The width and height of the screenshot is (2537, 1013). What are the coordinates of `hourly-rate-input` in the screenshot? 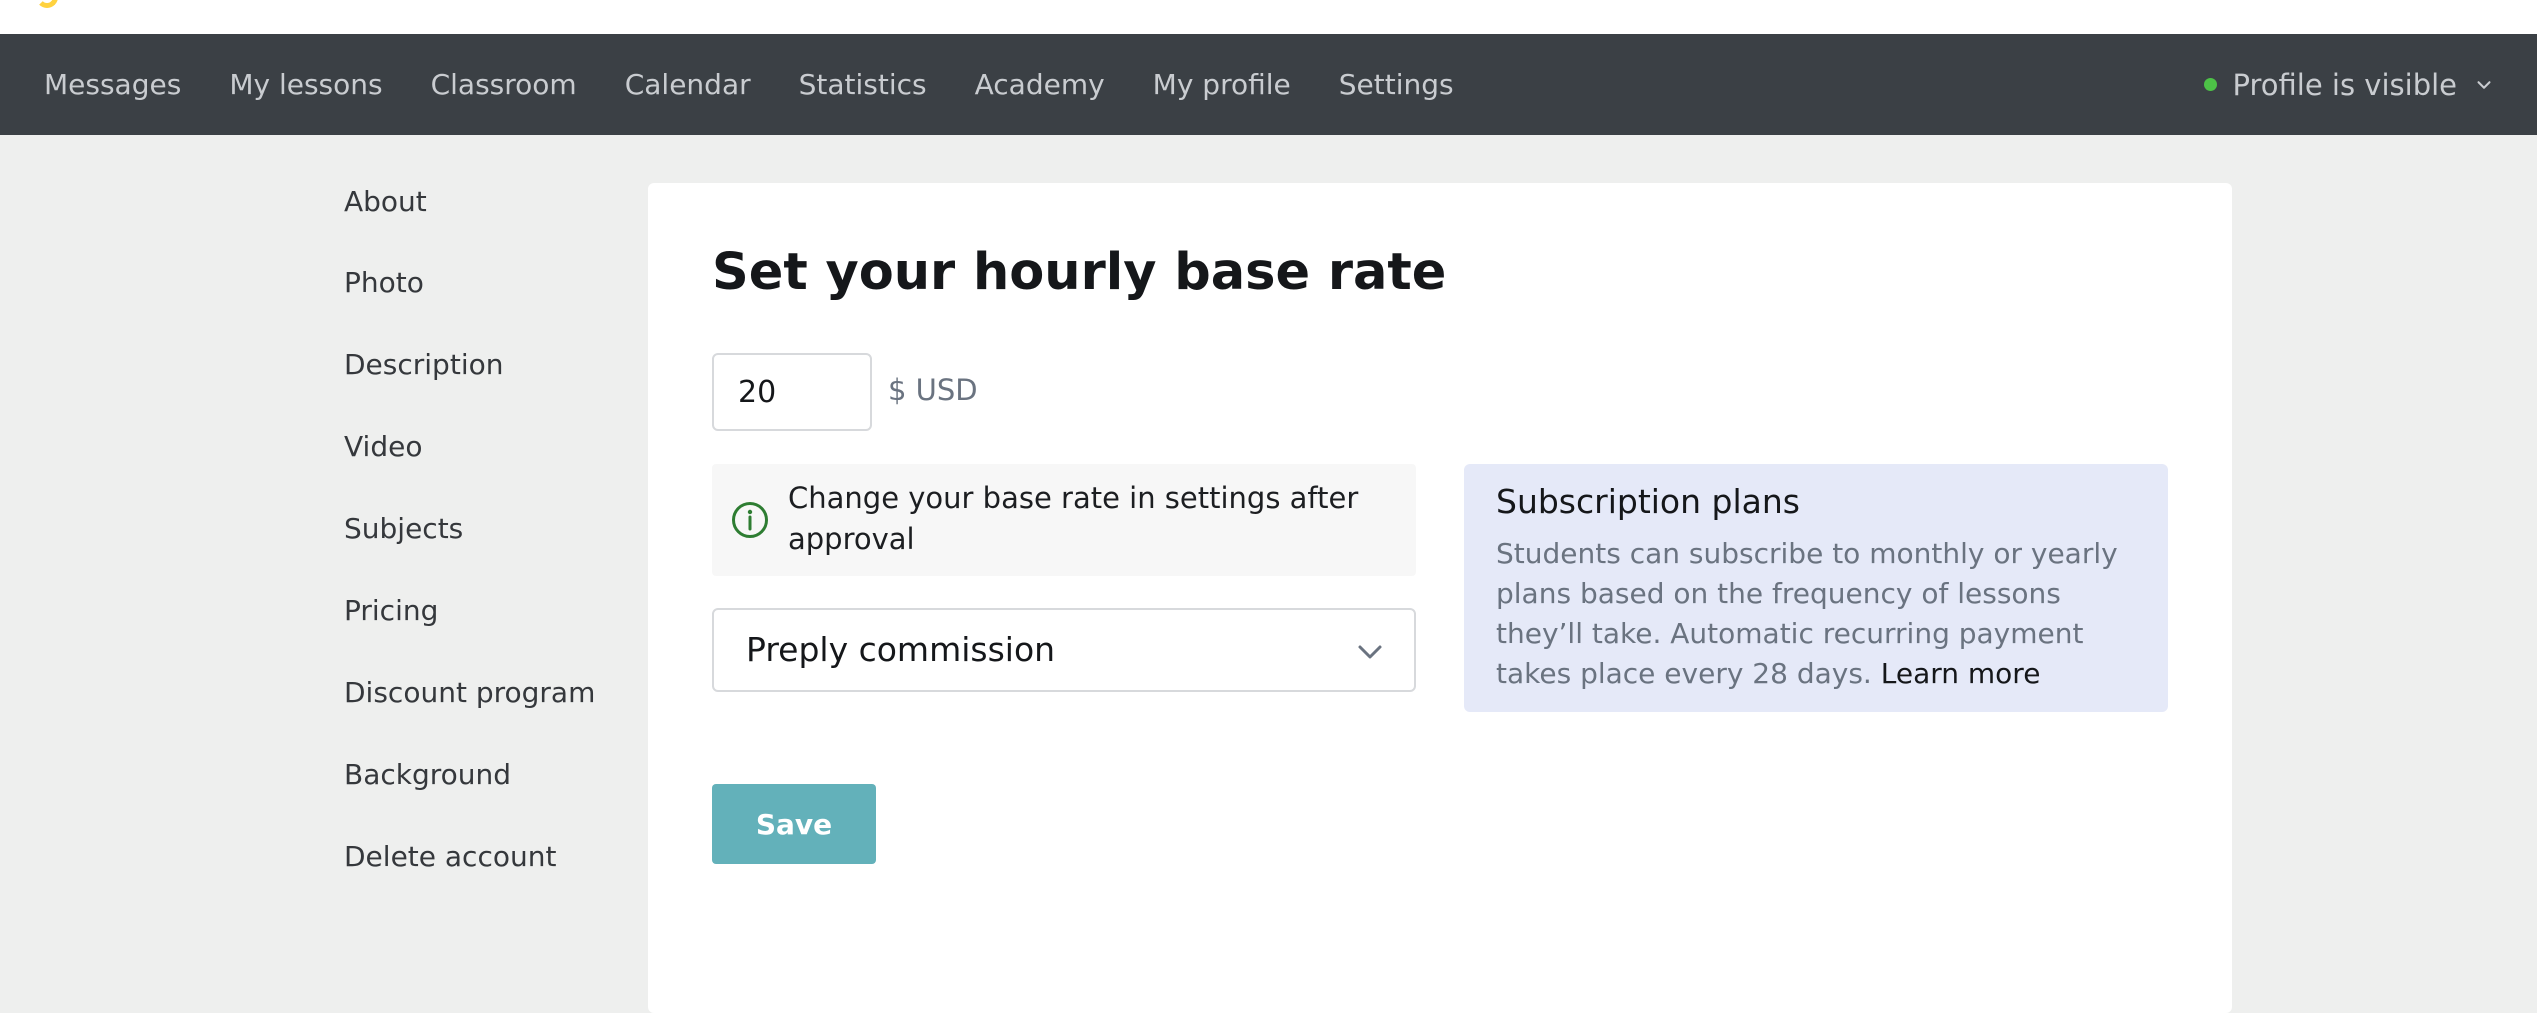 It's located at (792, 392).